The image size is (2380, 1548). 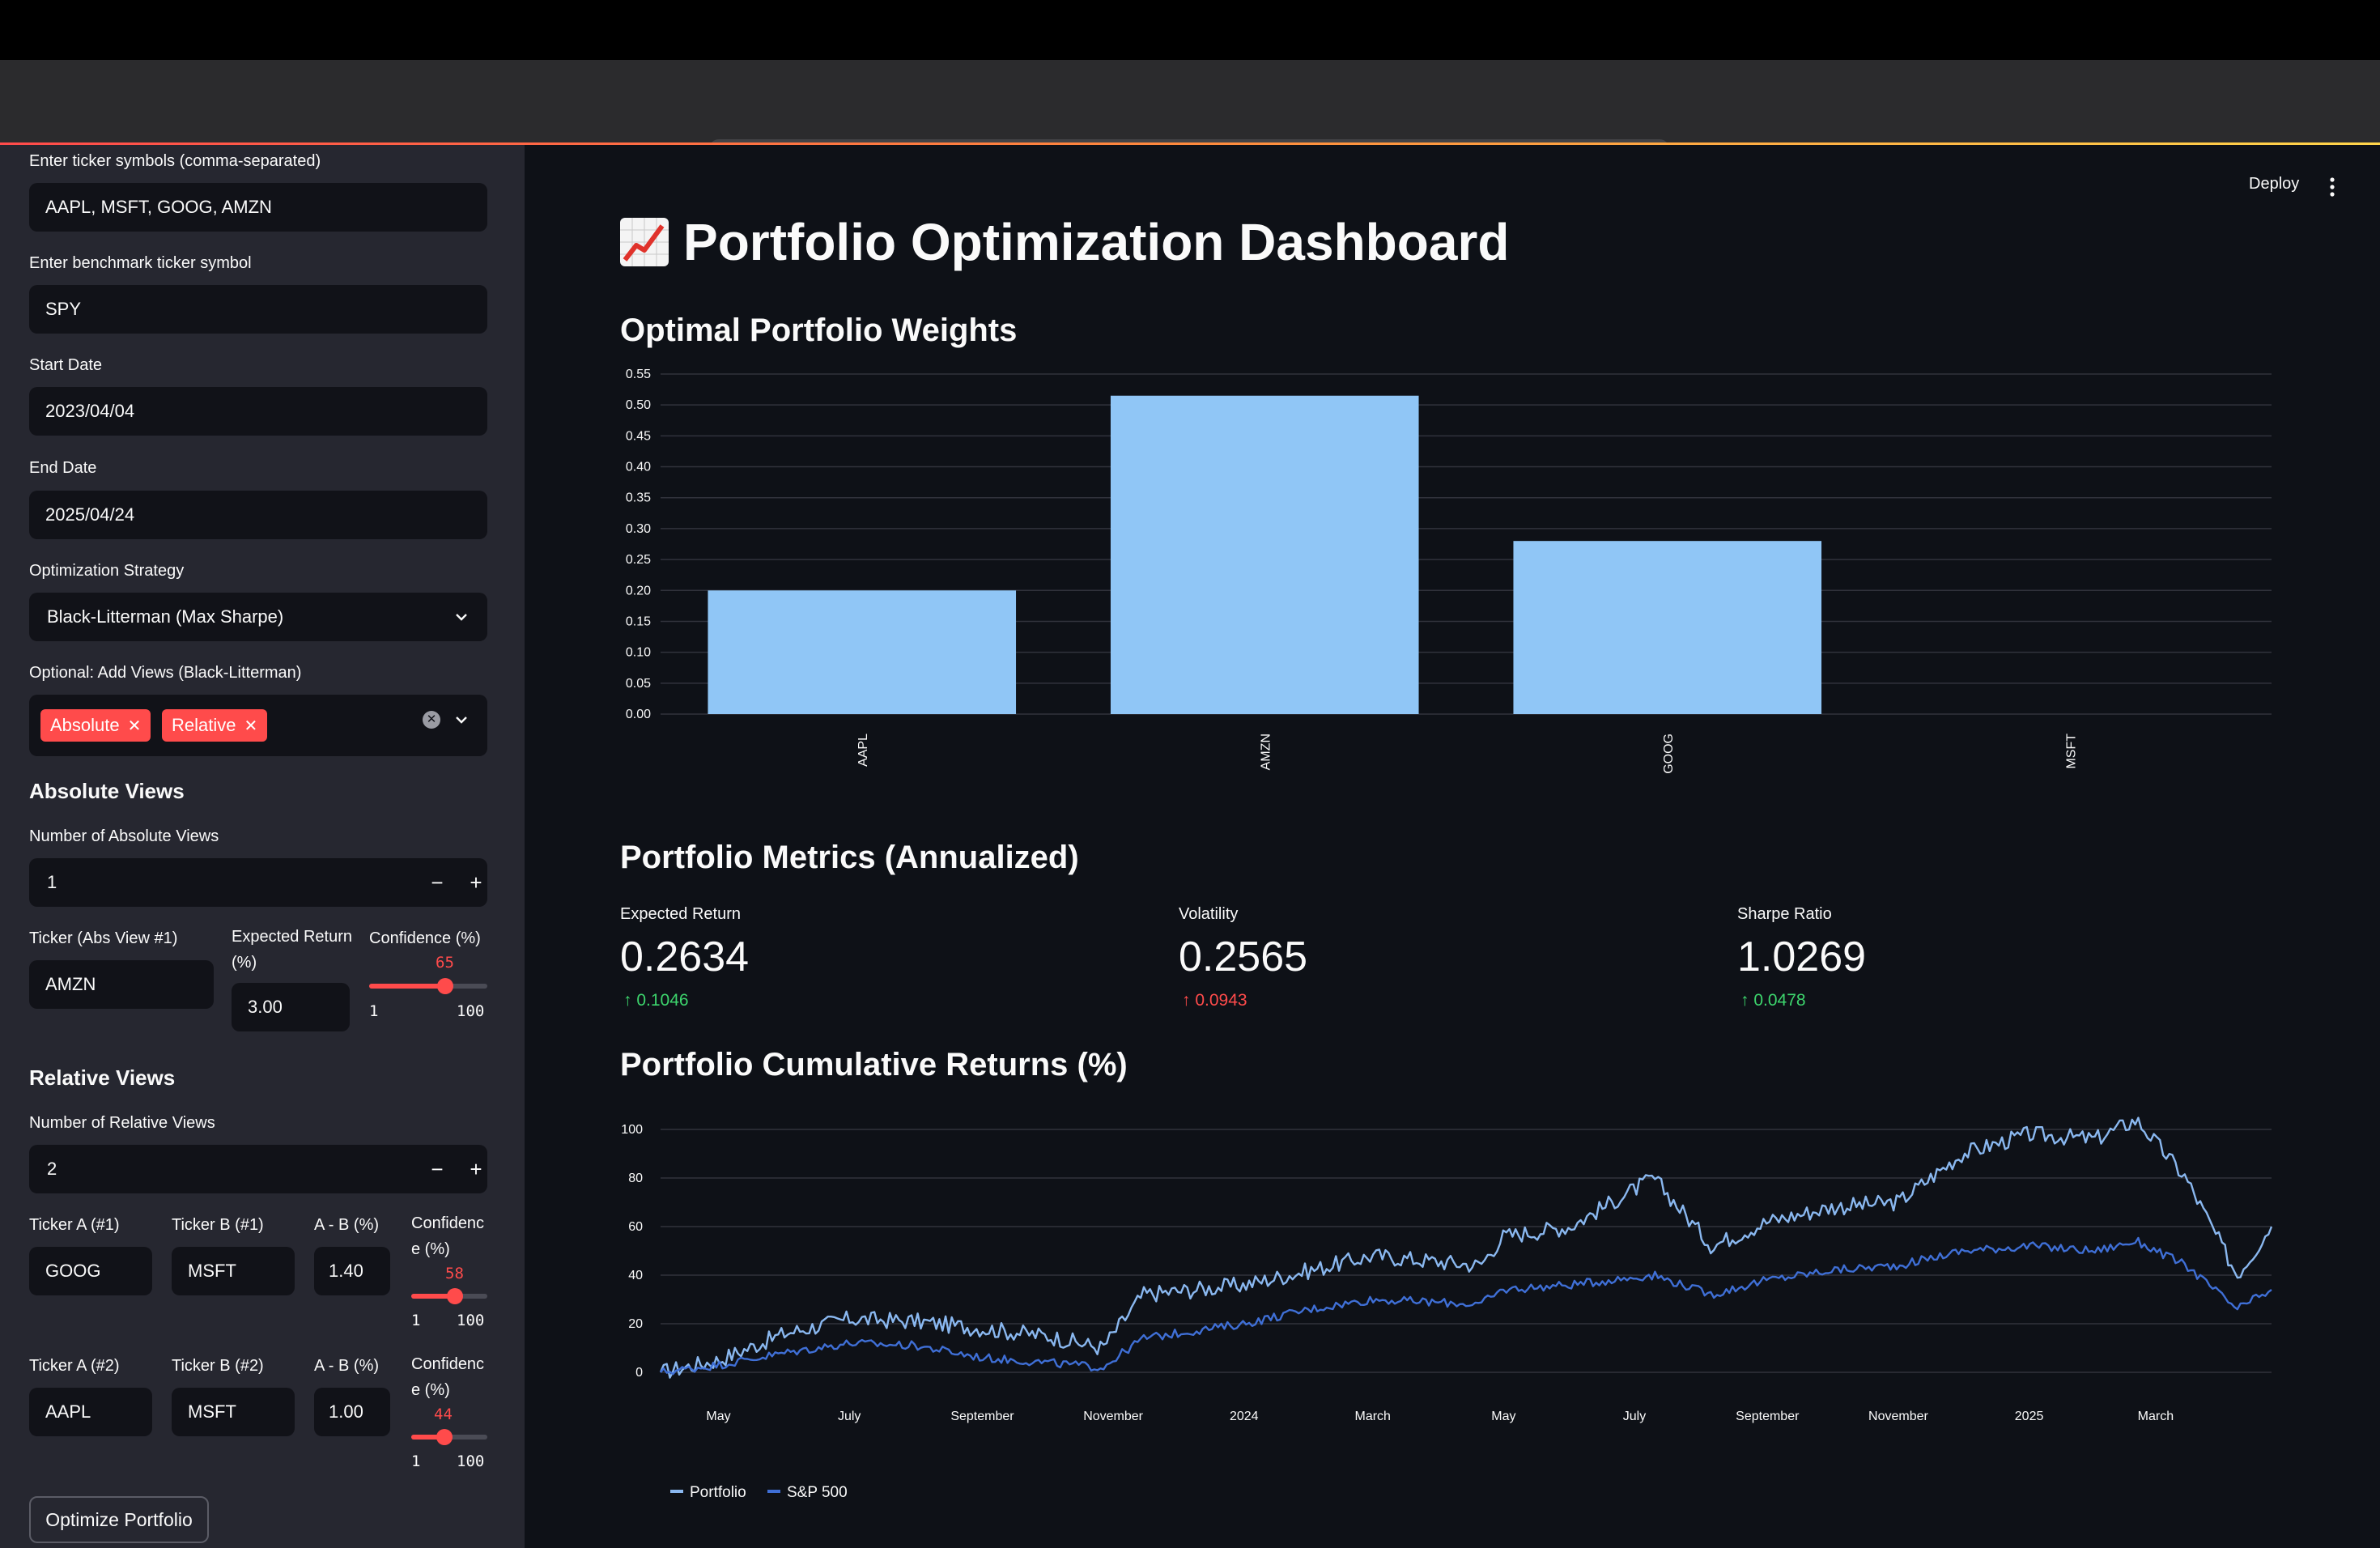 What do you see at coordinates (644, 242) in the screenshot?
I see `chart-increasing-icon` at bounding box center [644, 242].